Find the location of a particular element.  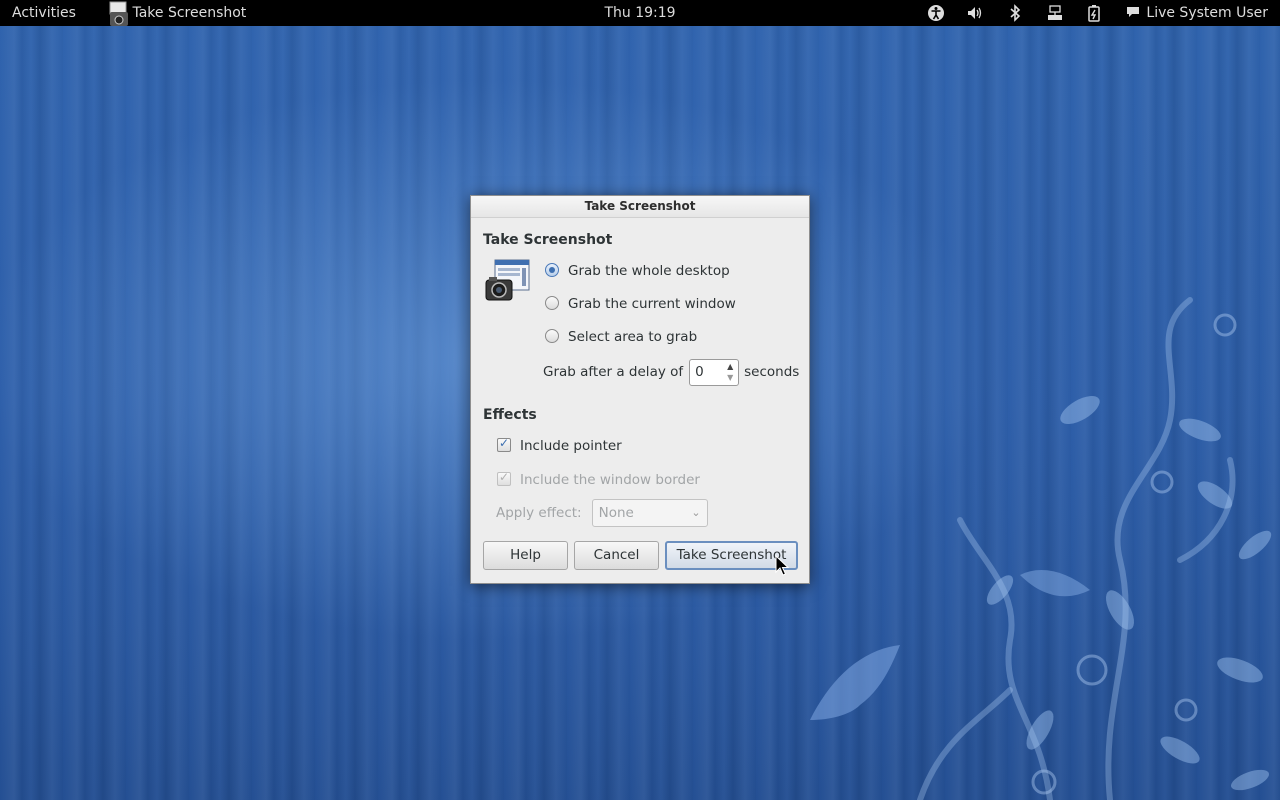

camera-icon is located at coordinates (120, 13).